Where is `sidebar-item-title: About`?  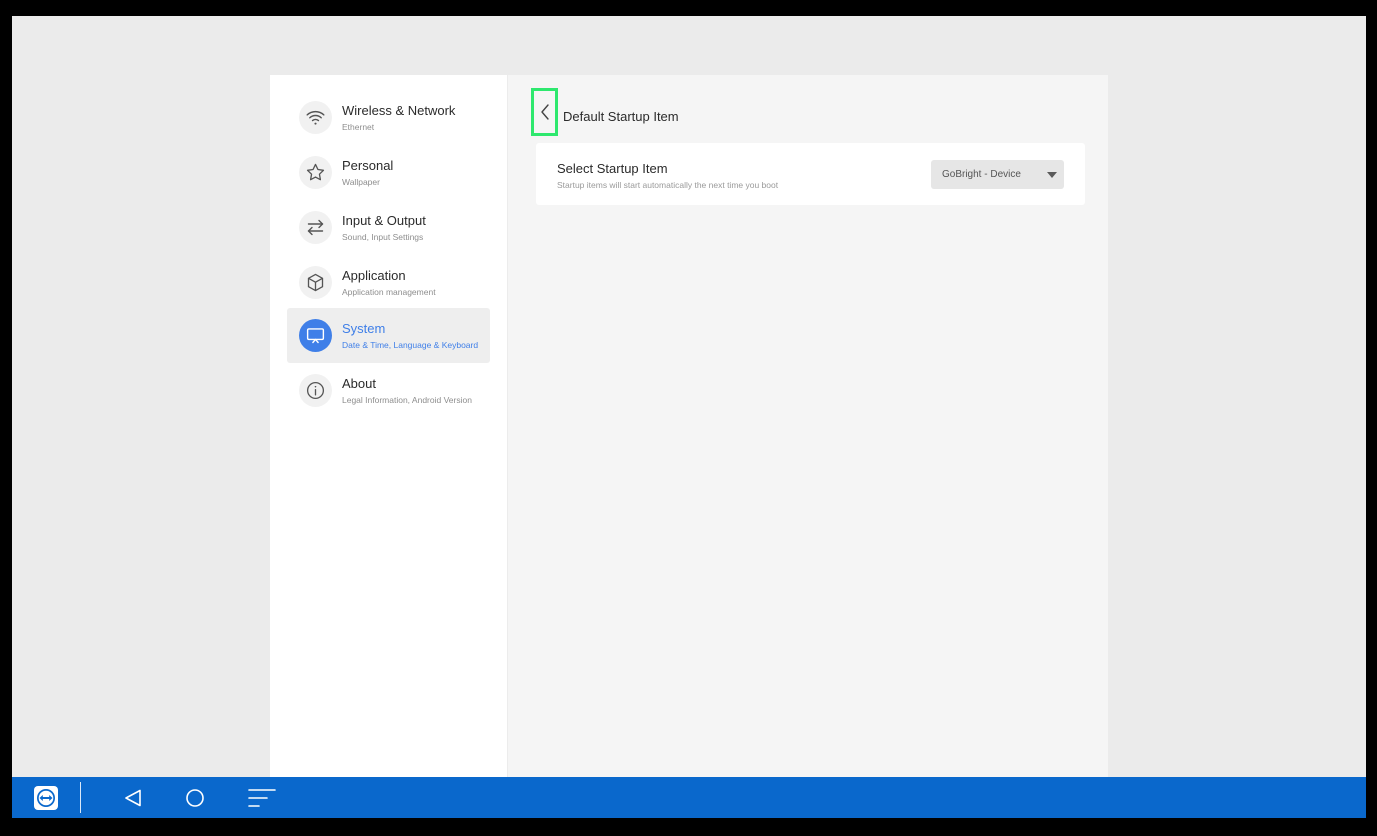 sidebar-item-title: About is located at coordinates (359, 383).